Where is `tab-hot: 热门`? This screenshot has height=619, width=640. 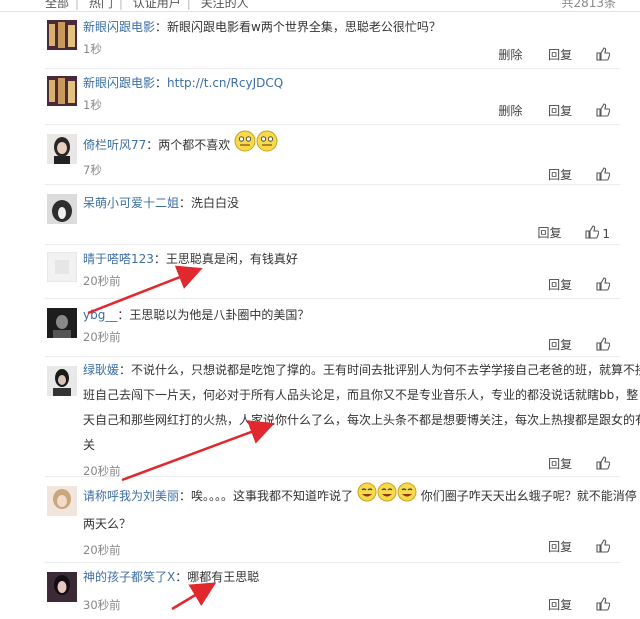
tab-hot: 热门 is located at coordinates (101, 5).